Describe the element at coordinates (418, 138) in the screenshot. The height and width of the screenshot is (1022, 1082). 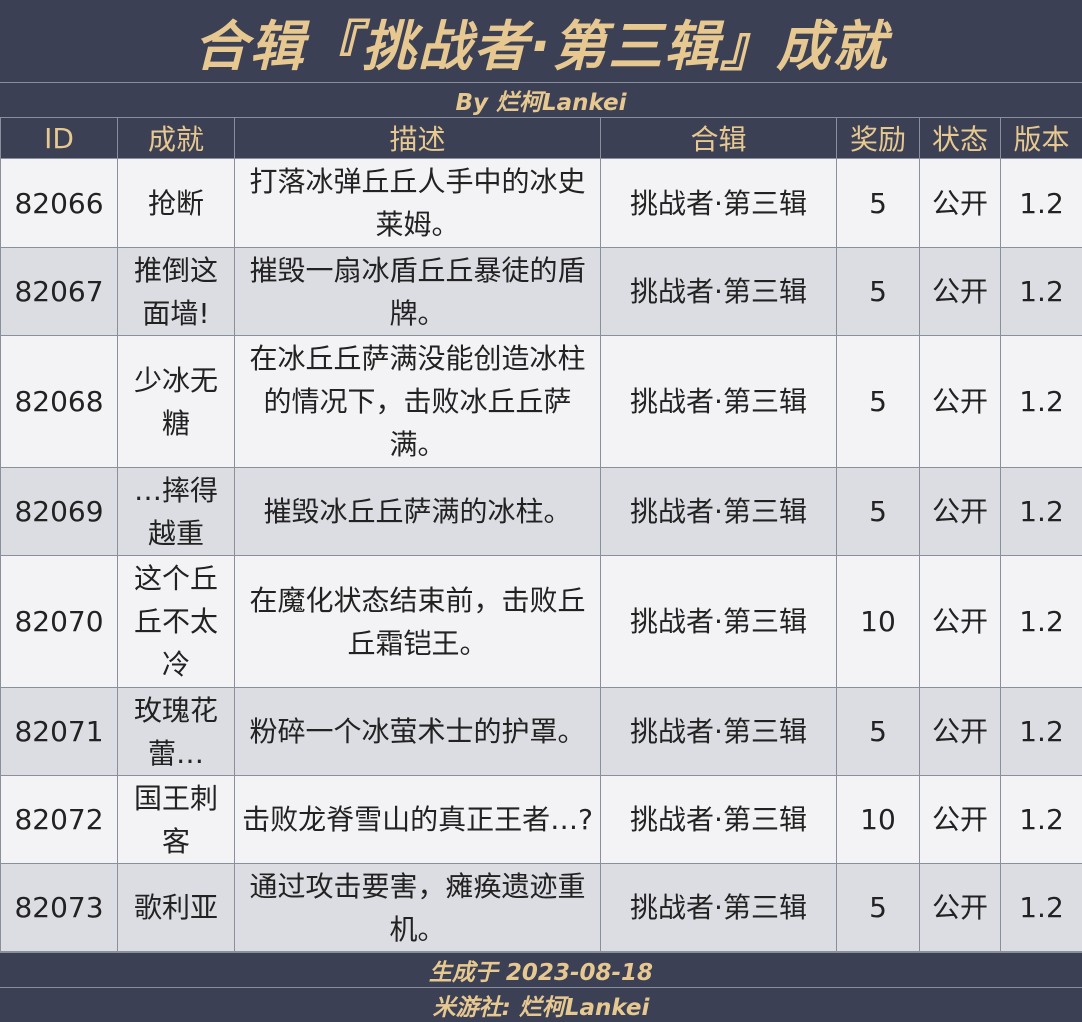
I see `col-header-desc: 描述` at that location.